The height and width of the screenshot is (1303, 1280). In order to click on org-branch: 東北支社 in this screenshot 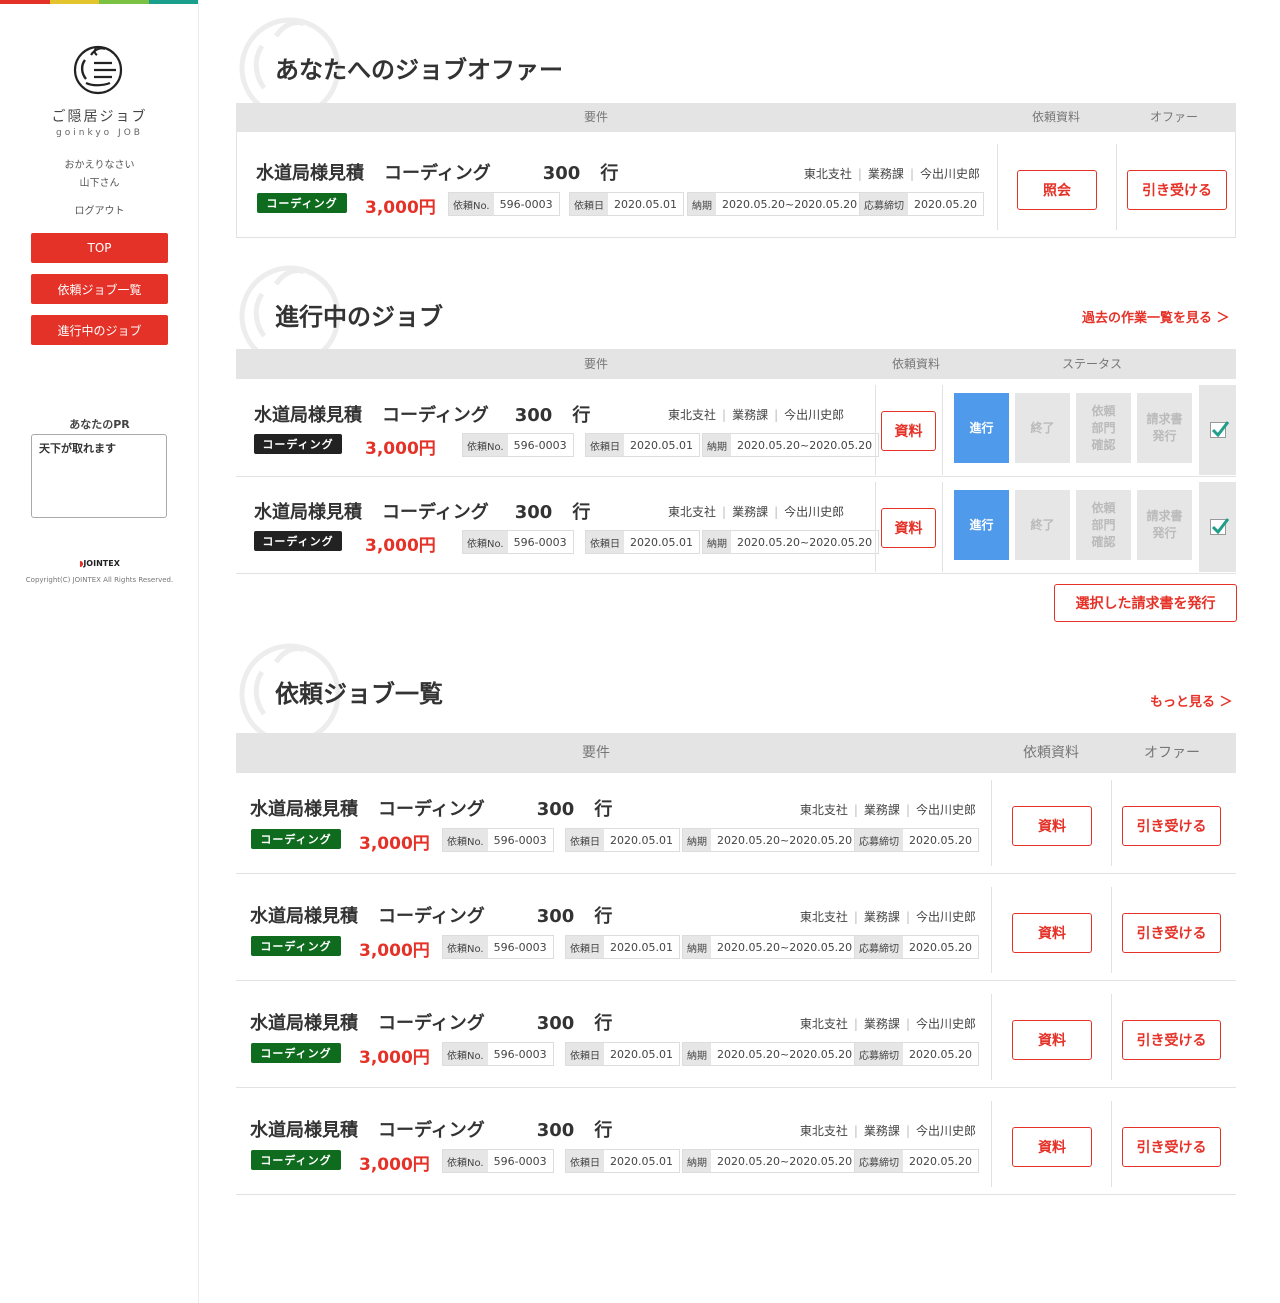, I will do `click(823, 1131)`.